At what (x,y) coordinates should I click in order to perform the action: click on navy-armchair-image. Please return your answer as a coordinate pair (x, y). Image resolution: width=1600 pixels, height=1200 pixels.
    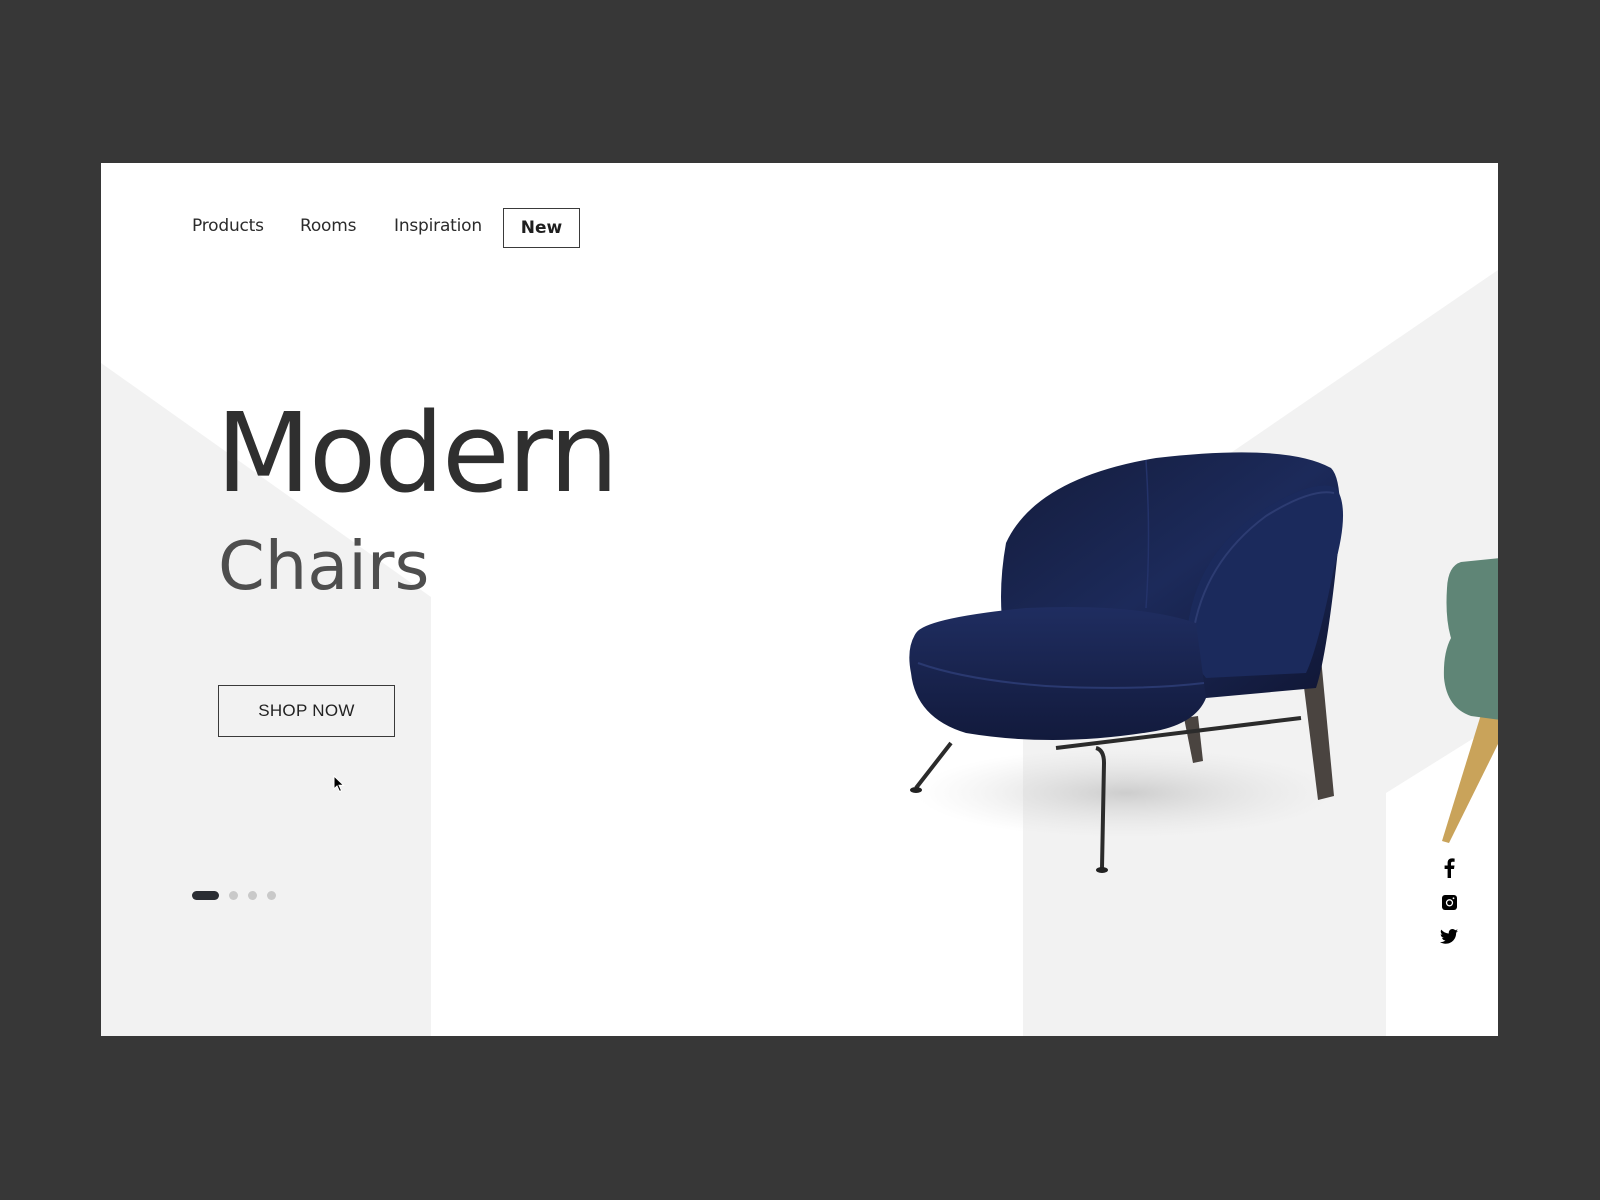
    Looking at the image, I should click on (1126, 662).